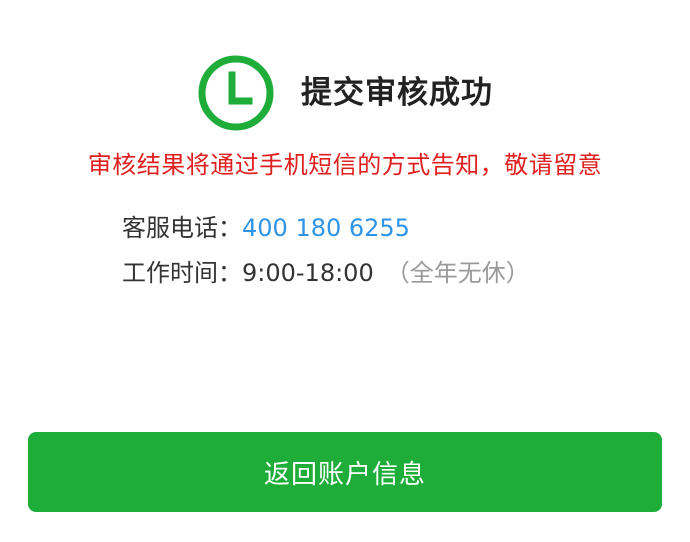 The image size is (690, 542). I want to click on clock-icon, so click(236, 93).